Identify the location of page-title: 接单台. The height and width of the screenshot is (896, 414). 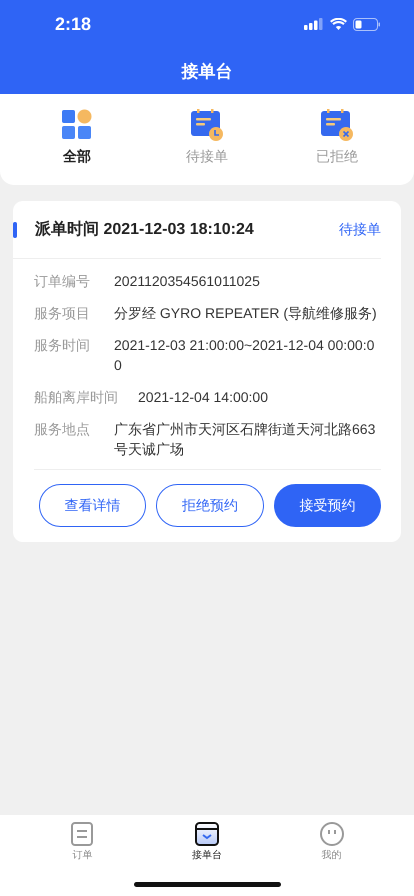
(207, 71).